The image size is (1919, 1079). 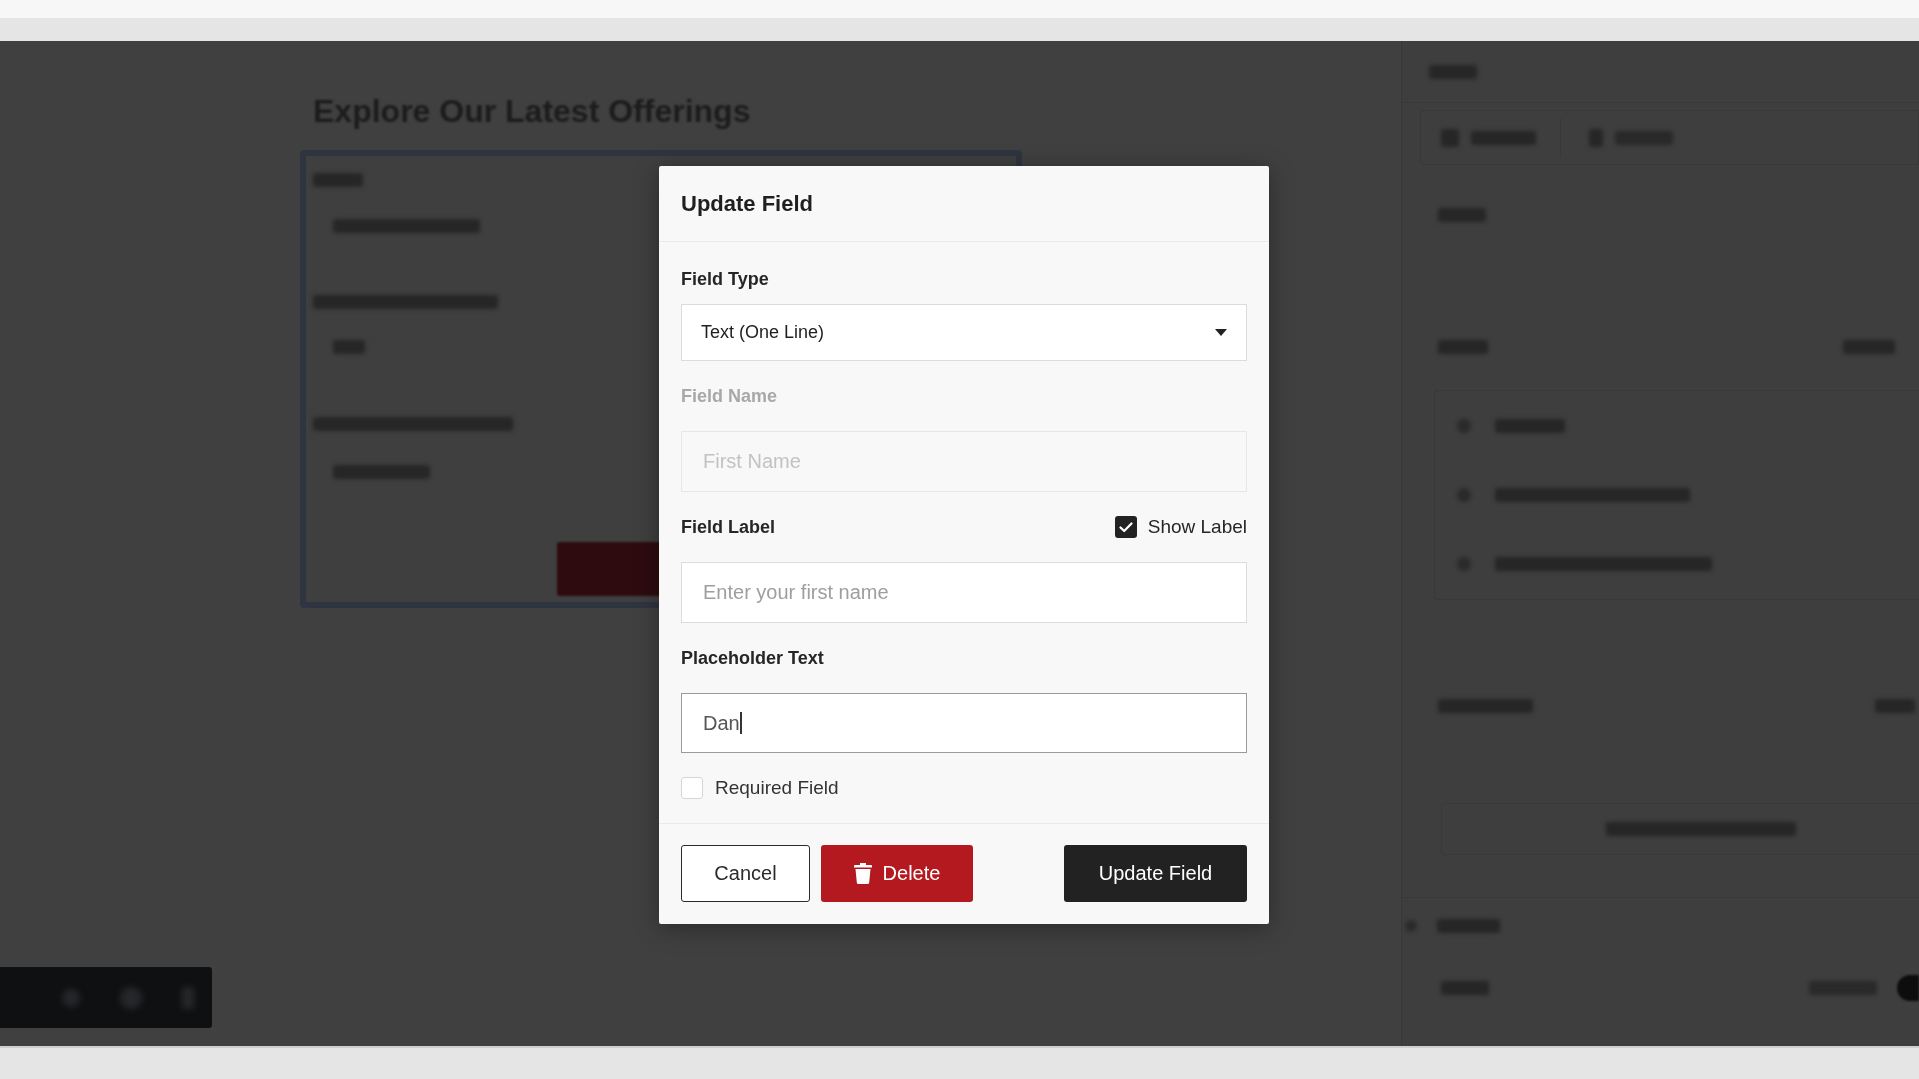 I want to click on delete-button: Delete, so click(x=897, y=873).